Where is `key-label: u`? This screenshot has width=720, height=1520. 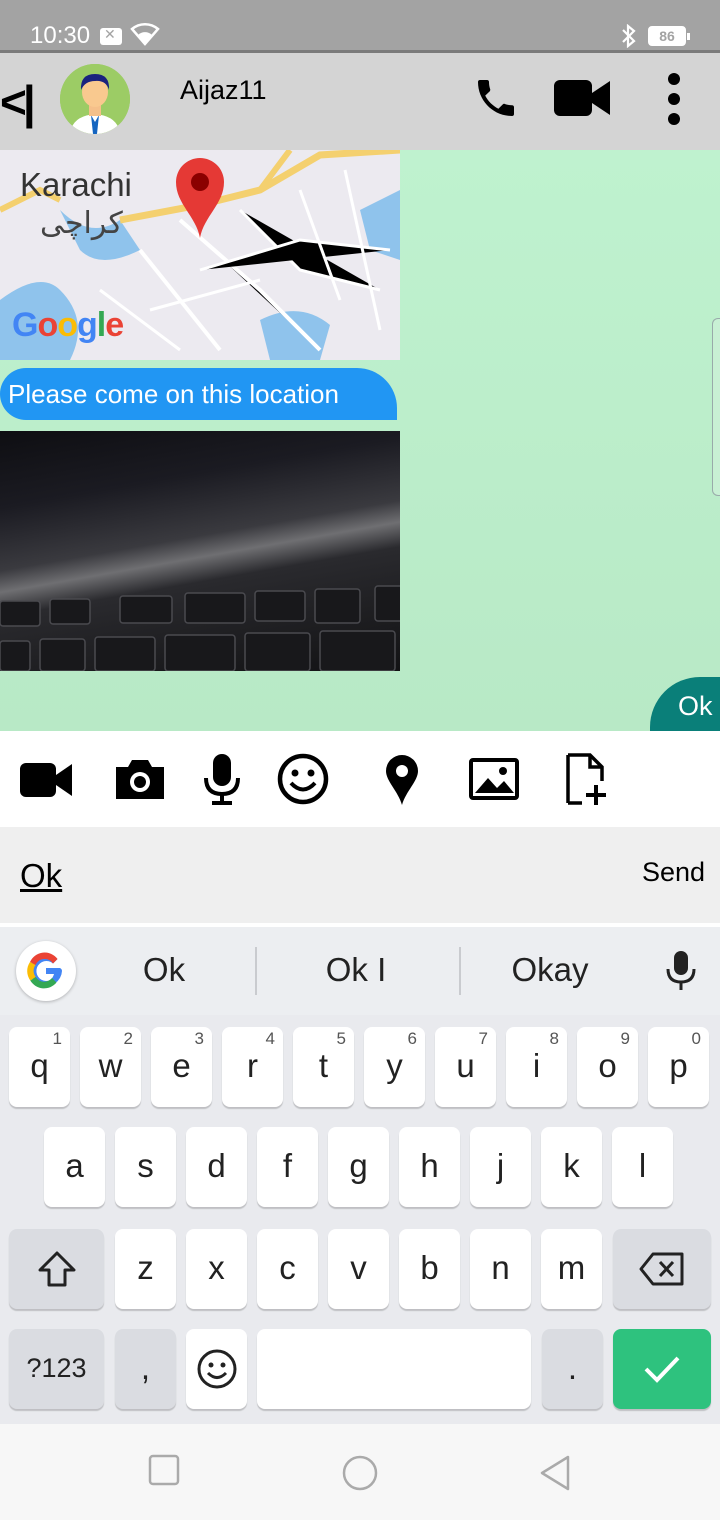
key-label: u is located at coordinates (465, 1065).